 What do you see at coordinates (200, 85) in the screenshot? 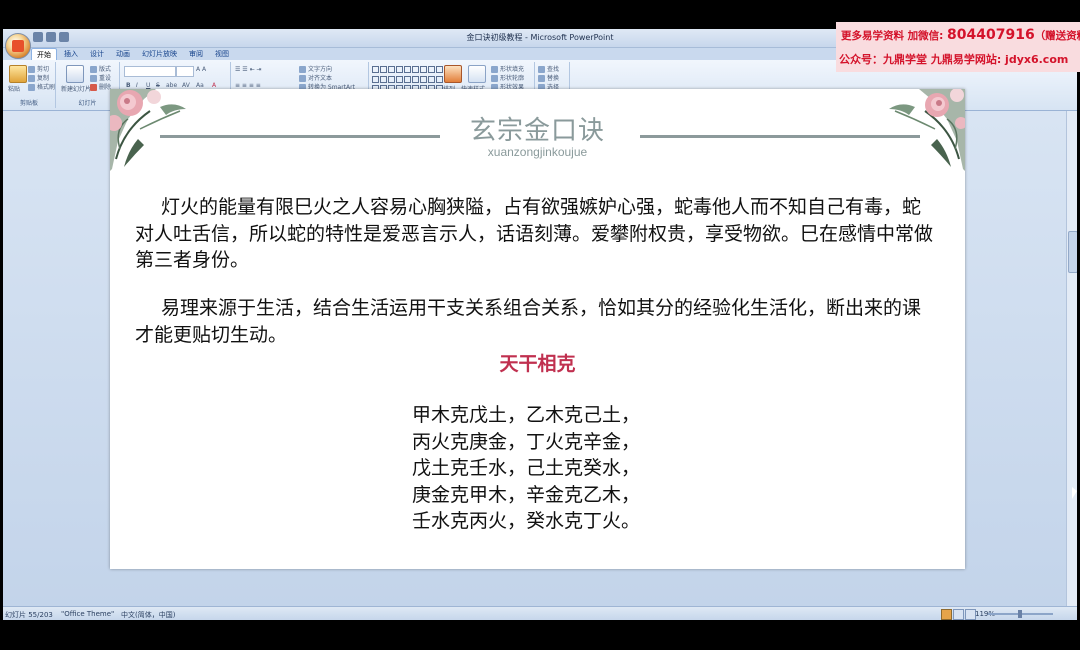
I see `change-case-button: Aa` at bounding box center [200, 85].